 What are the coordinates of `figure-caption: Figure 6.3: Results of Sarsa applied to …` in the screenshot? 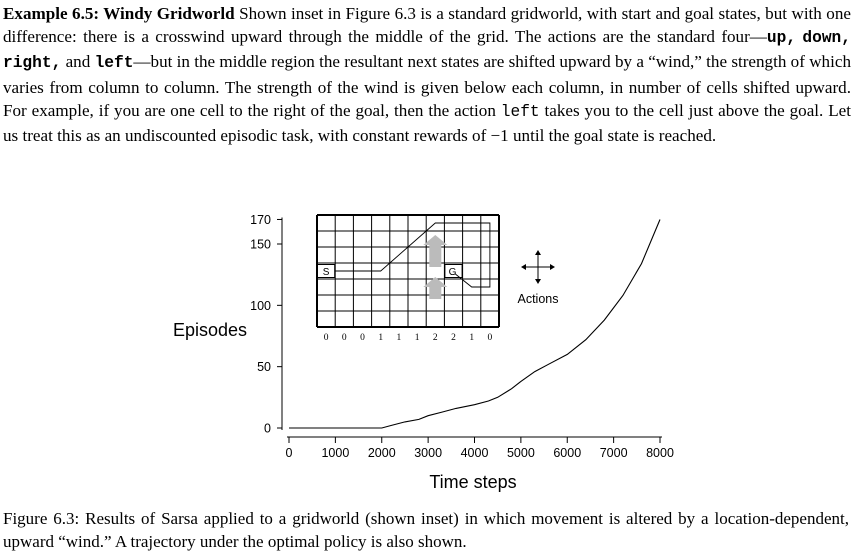 It's located at (426, 530).